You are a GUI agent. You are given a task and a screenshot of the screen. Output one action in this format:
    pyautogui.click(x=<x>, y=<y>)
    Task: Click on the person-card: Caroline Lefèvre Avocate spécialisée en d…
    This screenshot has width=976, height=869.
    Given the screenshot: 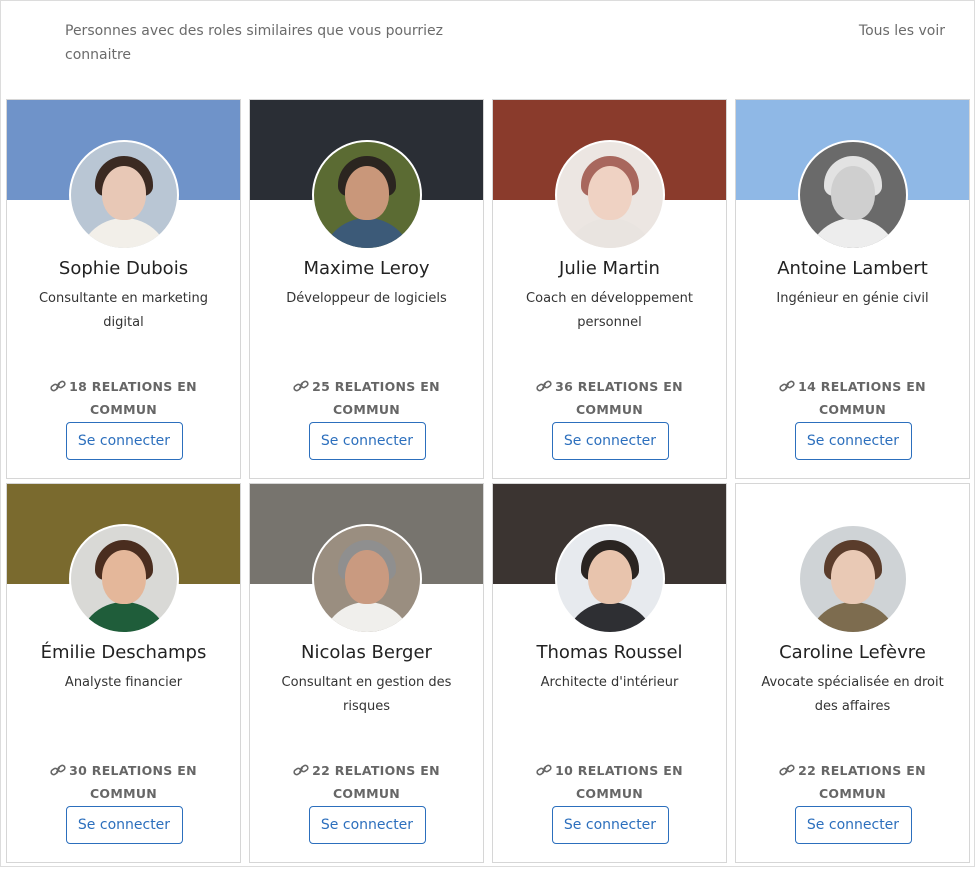 What is the action you would take?
    pyautogui.click(x=852, y=673)
    